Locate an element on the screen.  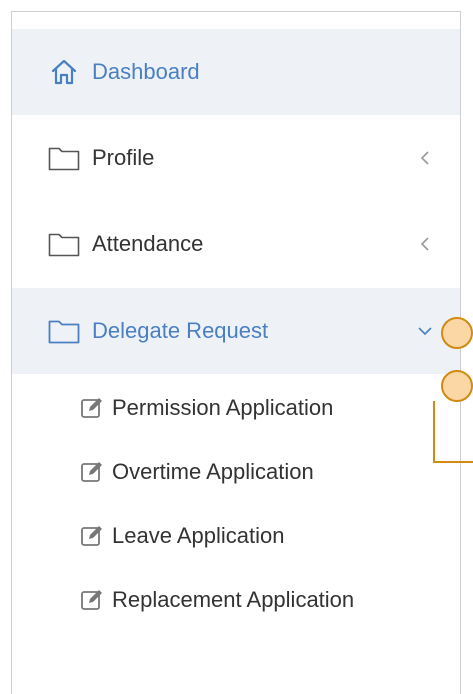
chevron-down-icon is located at coordinates (425, 331).